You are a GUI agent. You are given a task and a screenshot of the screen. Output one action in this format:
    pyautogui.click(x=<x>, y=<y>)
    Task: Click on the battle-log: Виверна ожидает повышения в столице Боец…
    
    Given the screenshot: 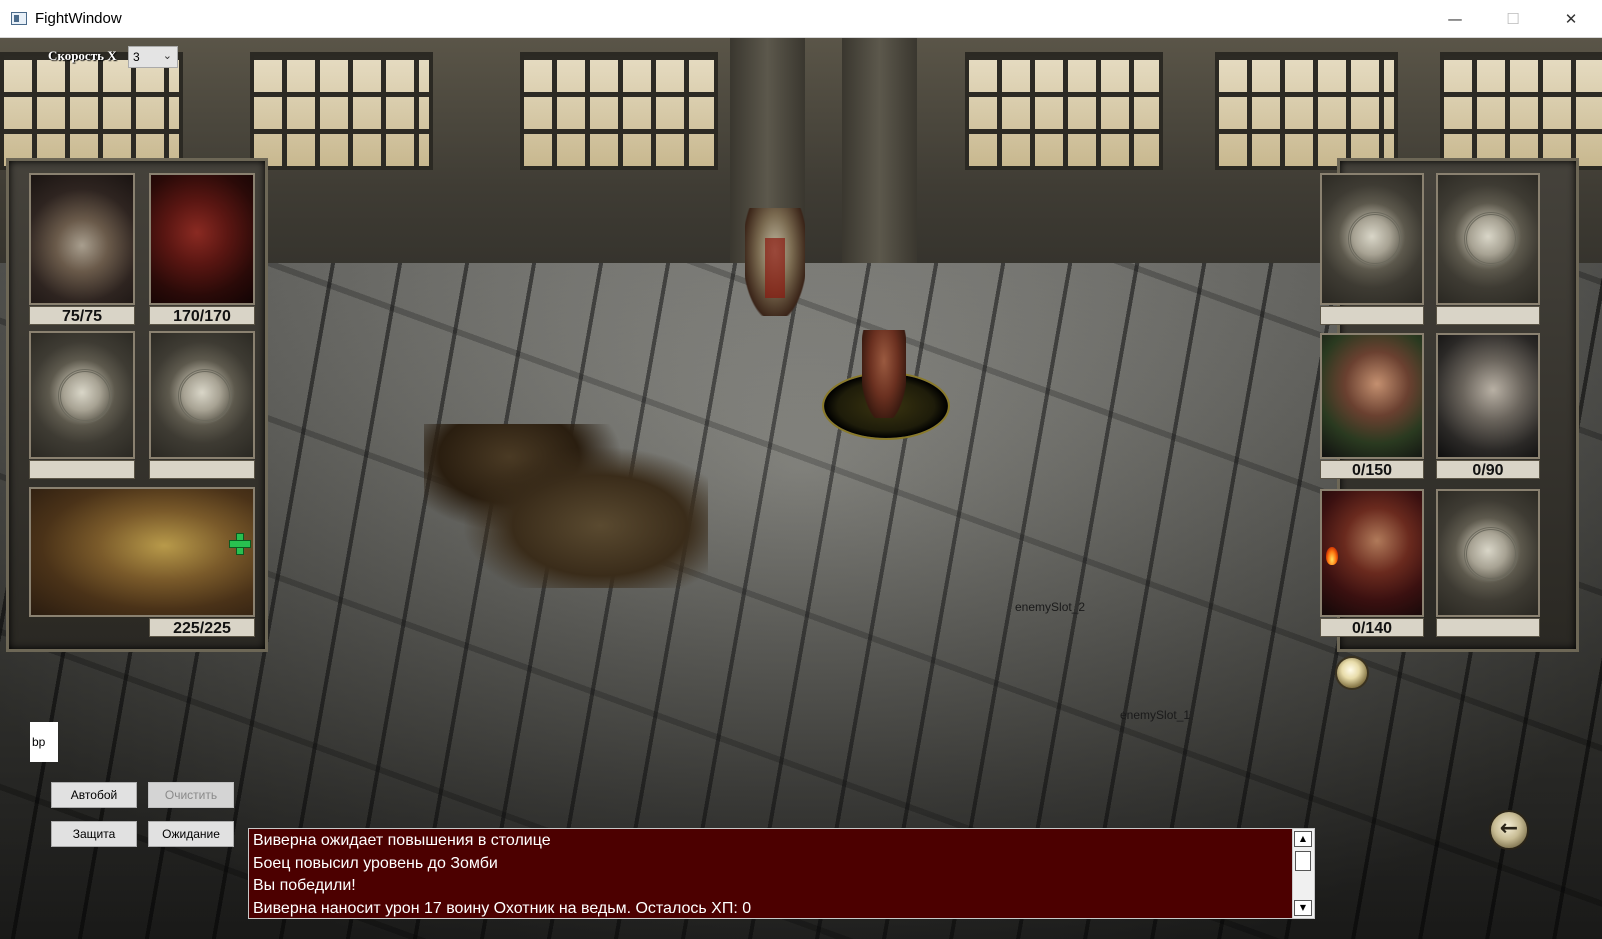 What is the action you would take?
    pyautogui.click(x=781, y=873)
    